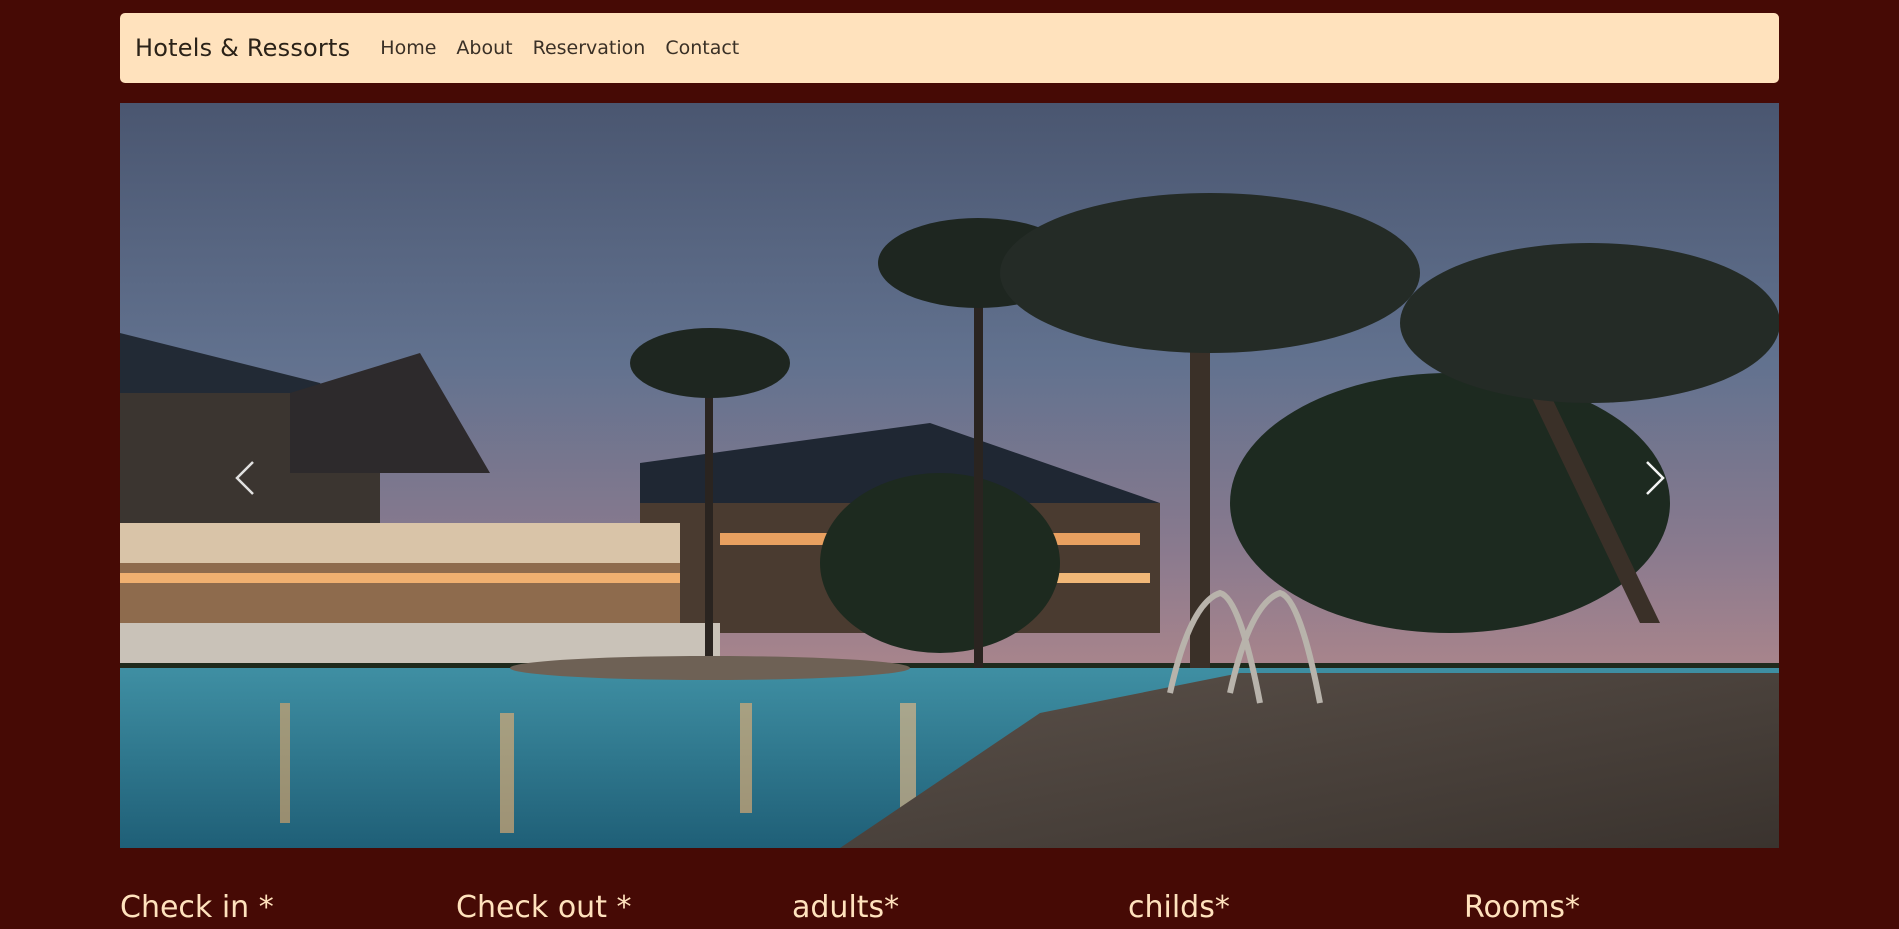 This screenshot has width=1899, height=929. I want to click on check-in-label: Check in *, so click(197, 907).